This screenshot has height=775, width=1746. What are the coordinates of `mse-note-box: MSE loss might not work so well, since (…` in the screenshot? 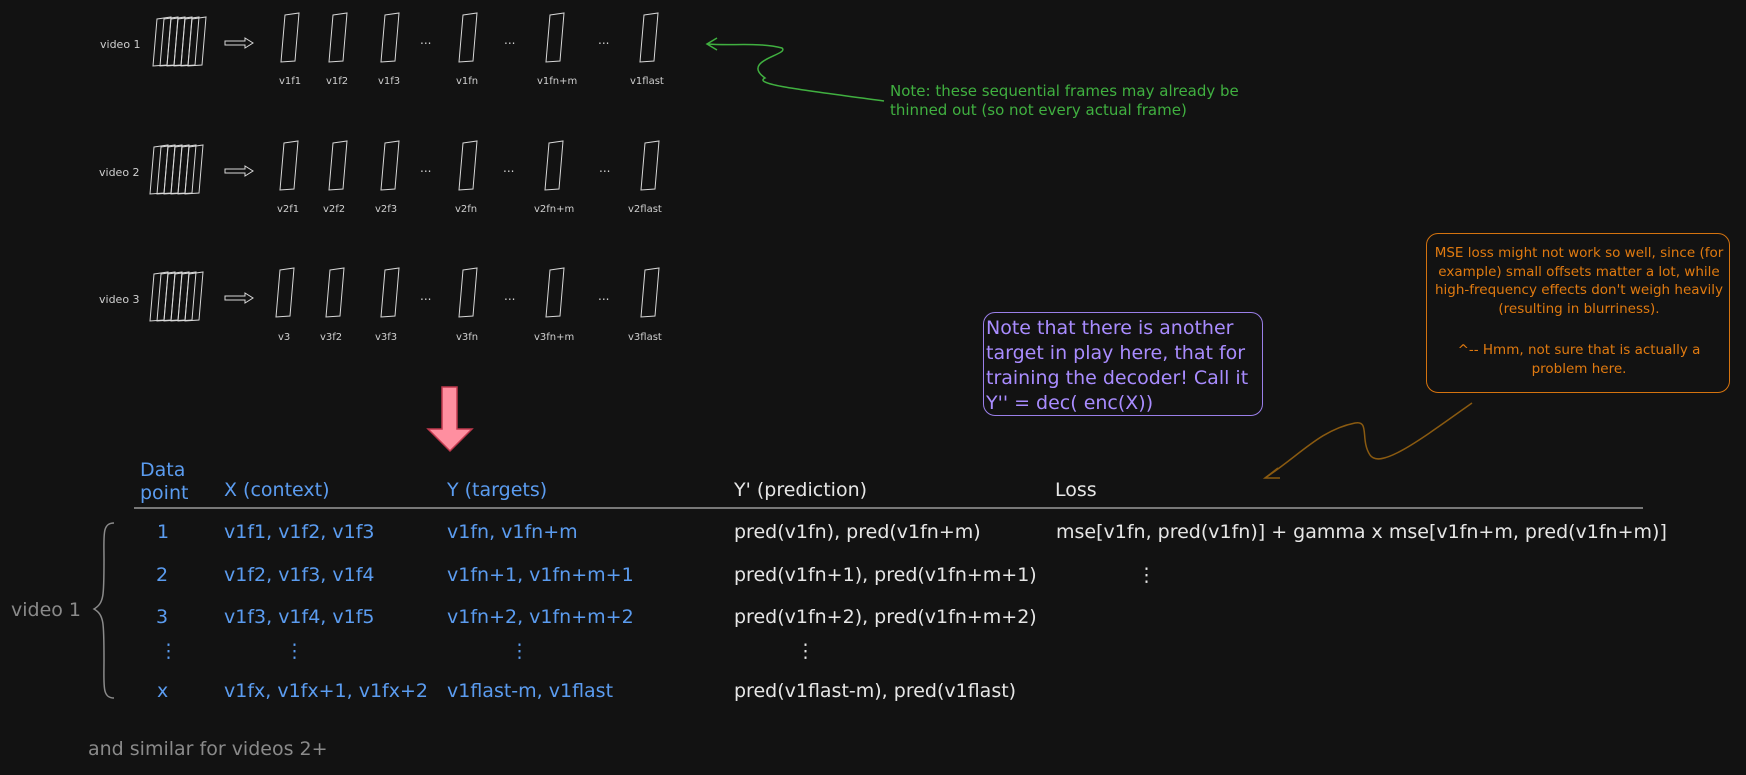 It's located at (1578, 313).